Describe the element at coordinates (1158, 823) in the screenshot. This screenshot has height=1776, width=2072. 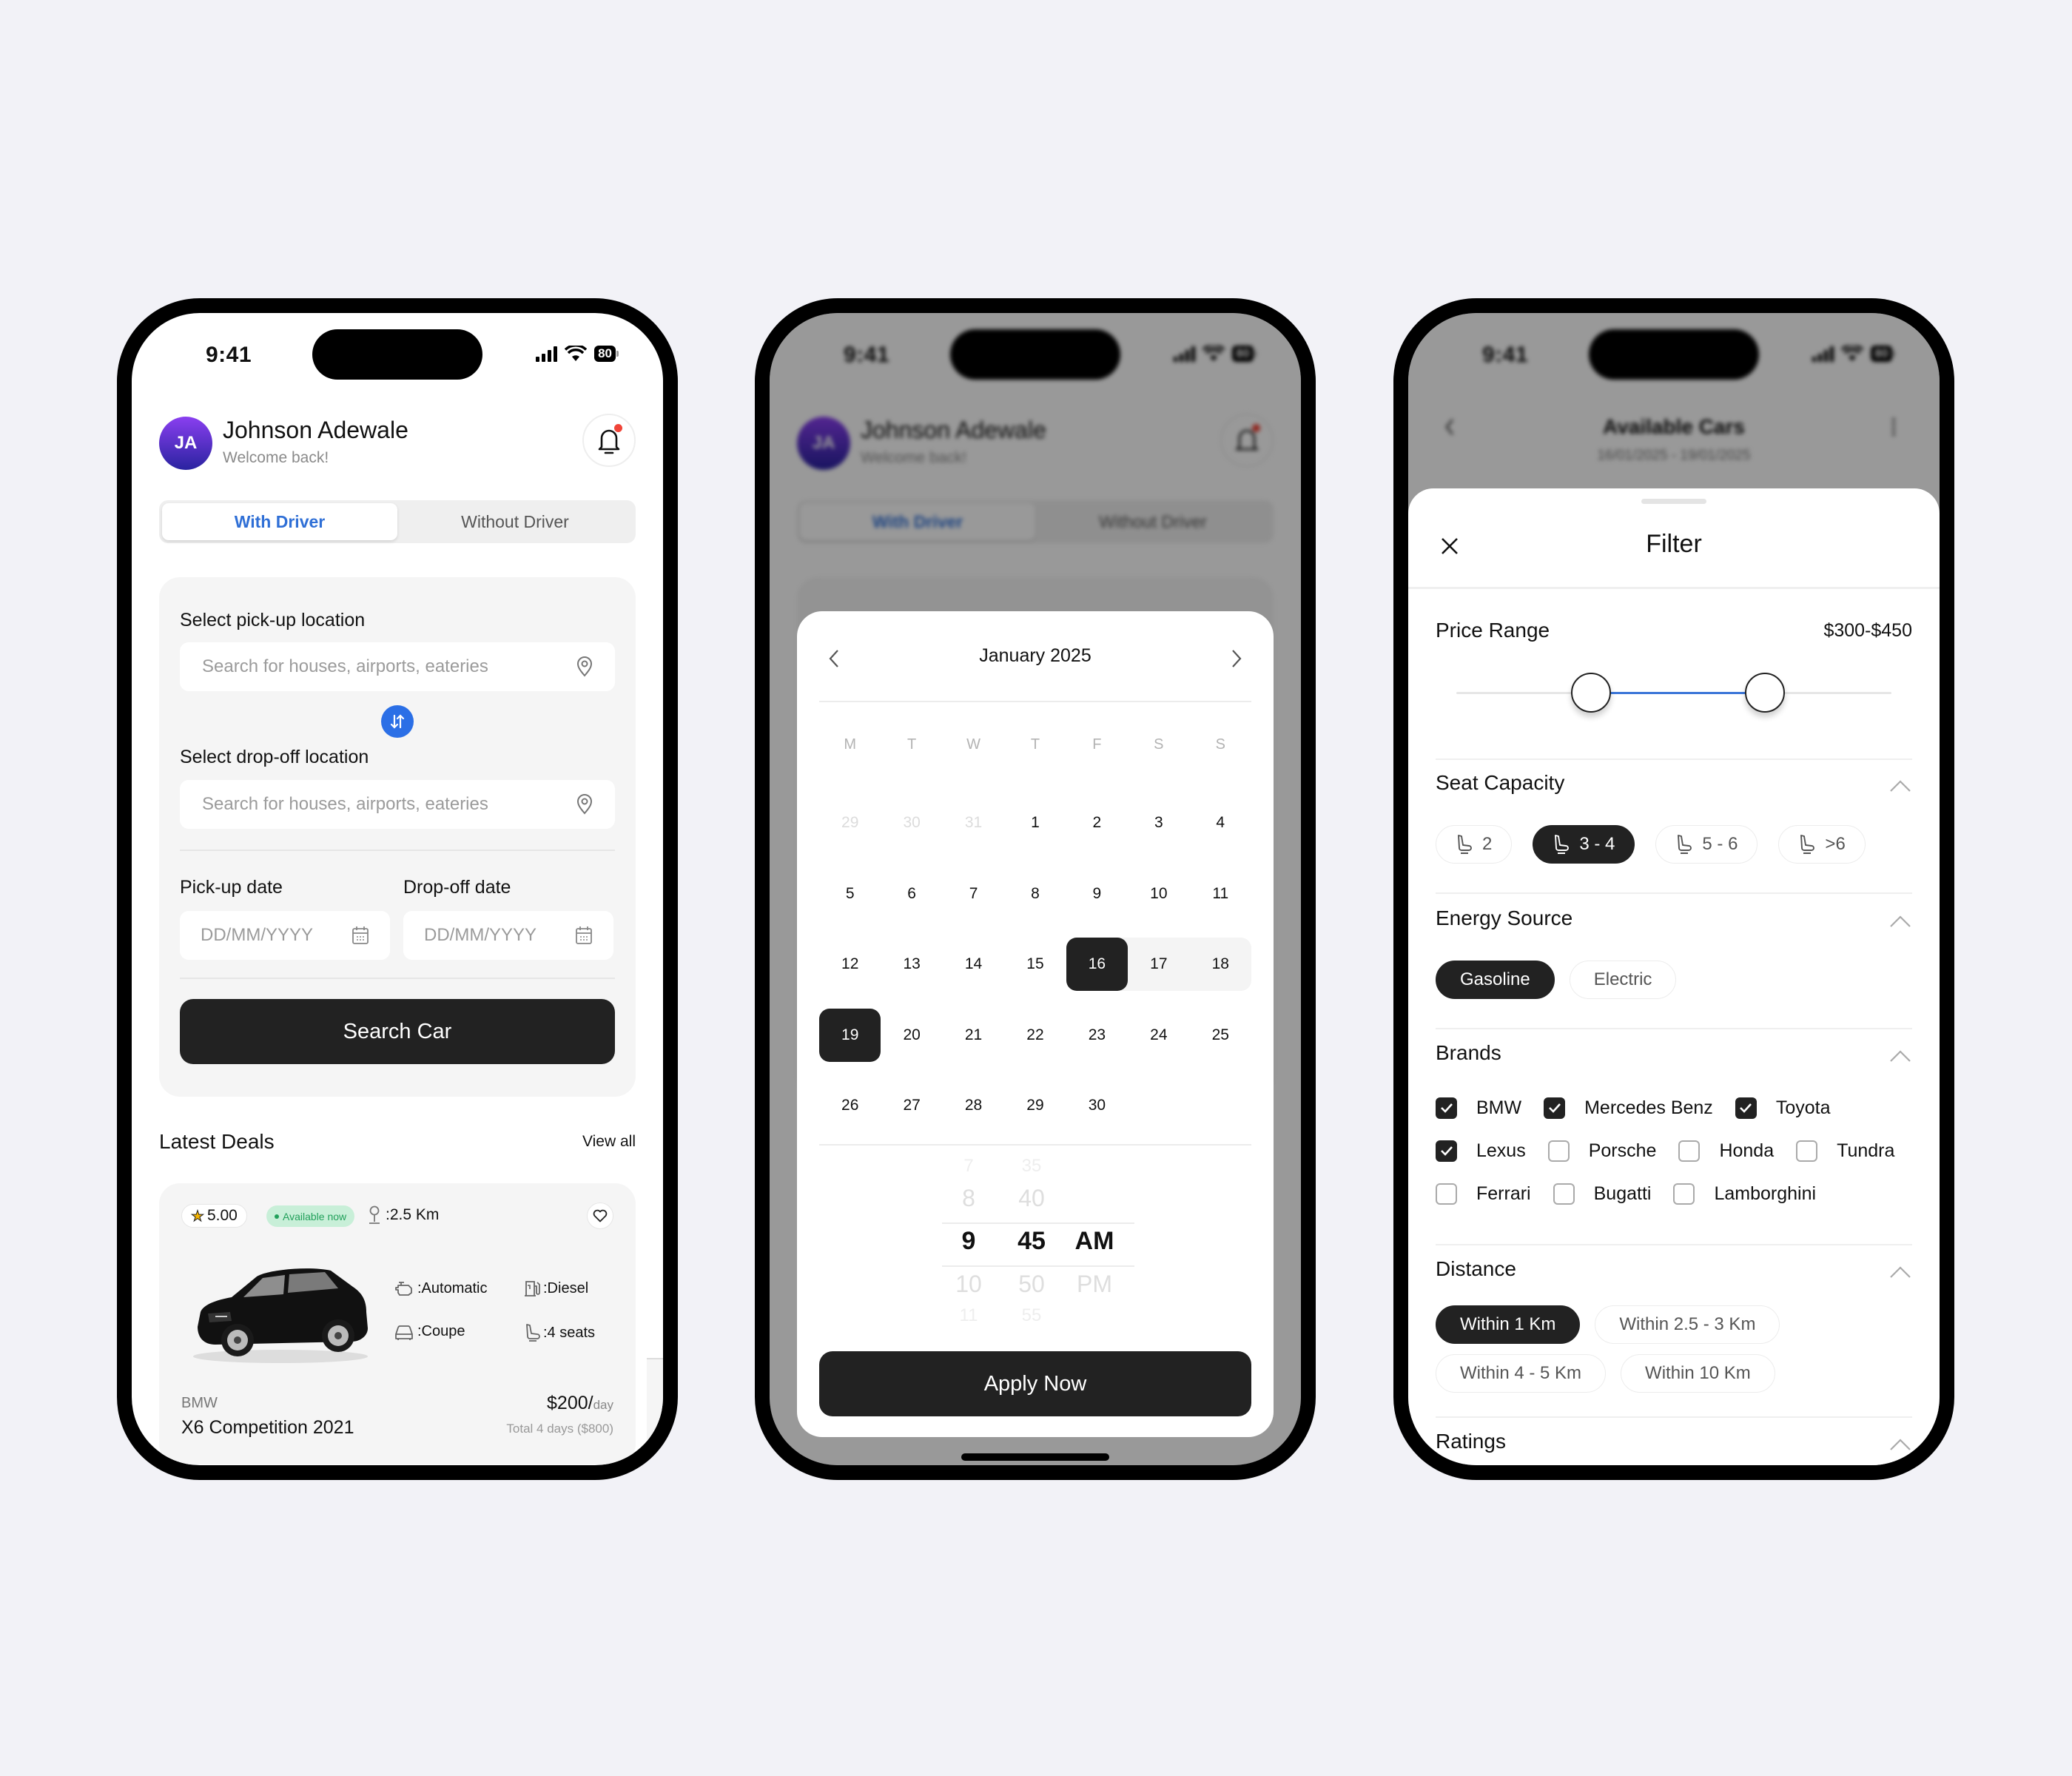
I see `calendar-day: 3` at that location.